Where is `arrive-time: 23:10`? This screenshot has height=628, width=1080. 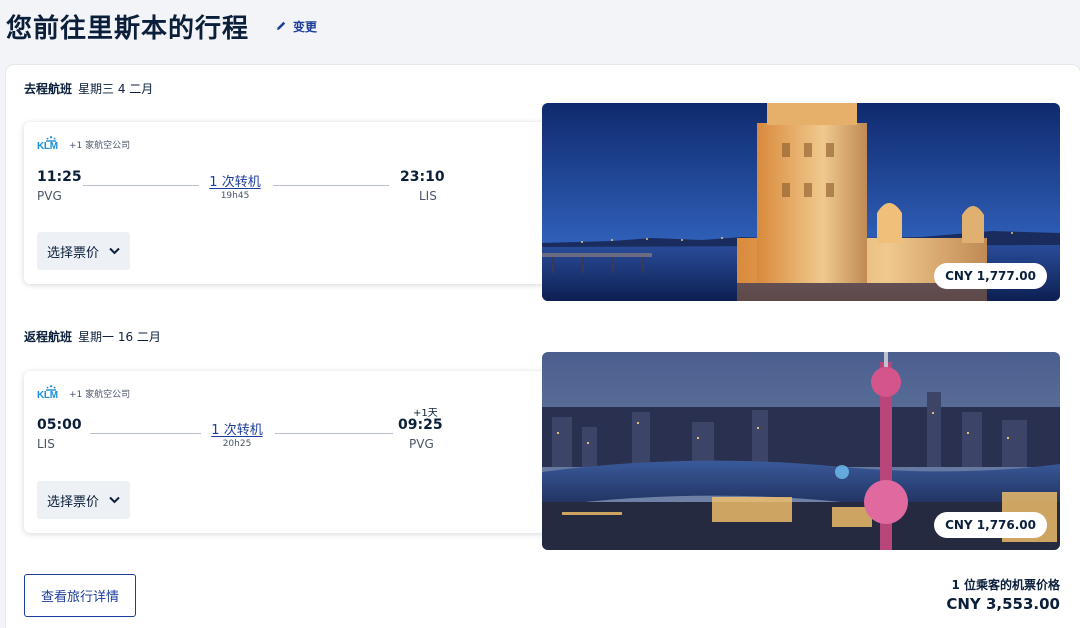 arrive-time: 23:10 is located at coordinates (422, 177).